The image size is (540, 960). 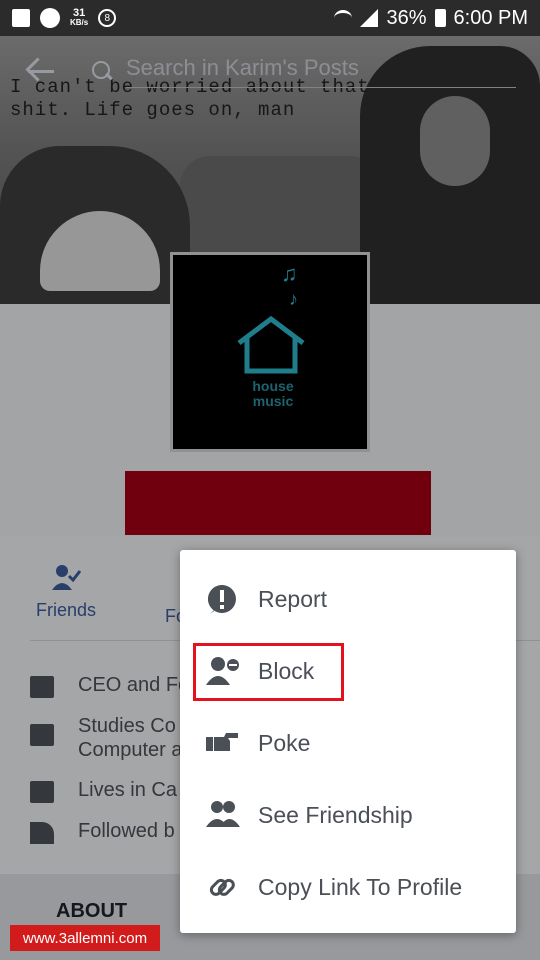 What do you see at coordinates (369, 18) in the screenshot?
I see `signal-icon` at bounding box center [369, 18].